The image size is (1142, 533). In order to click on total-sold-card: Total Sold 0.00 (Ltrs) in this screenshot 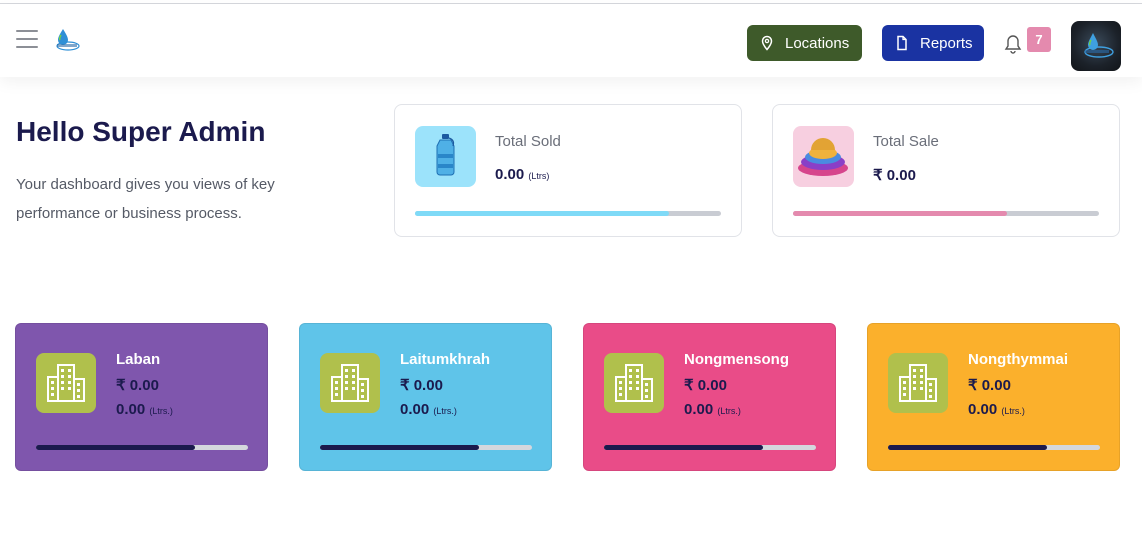, I will do `click(568, 170)`.